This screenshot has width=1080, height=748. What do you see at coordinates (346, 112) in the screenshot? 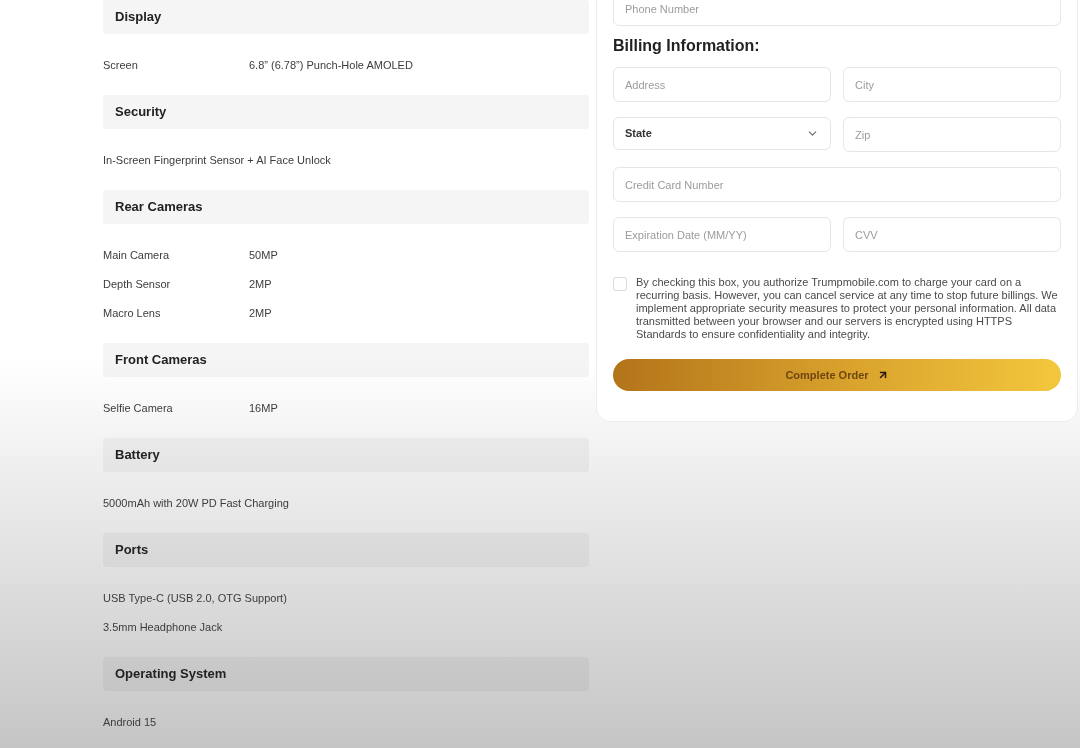
I see `section-header: Security` at bounding box center [346, 112].